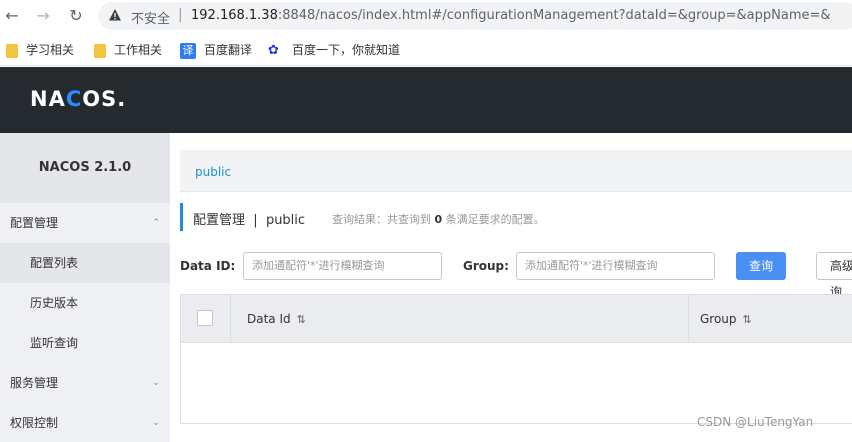 The image size is (852, 442). Describe the element at coordinates (486, 266) in the screenshot. I see `group-label: Group:` at that location.